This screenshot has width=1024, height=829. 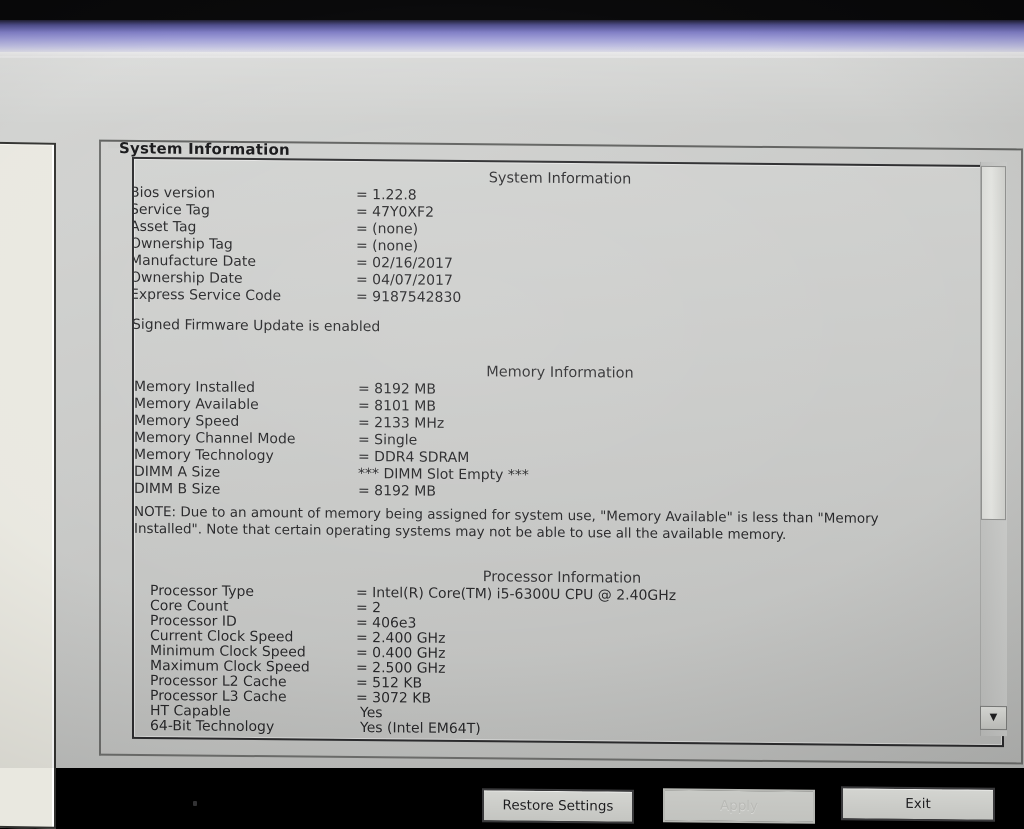 I want to click on row-value: = 2, so click(x=369, y=608).